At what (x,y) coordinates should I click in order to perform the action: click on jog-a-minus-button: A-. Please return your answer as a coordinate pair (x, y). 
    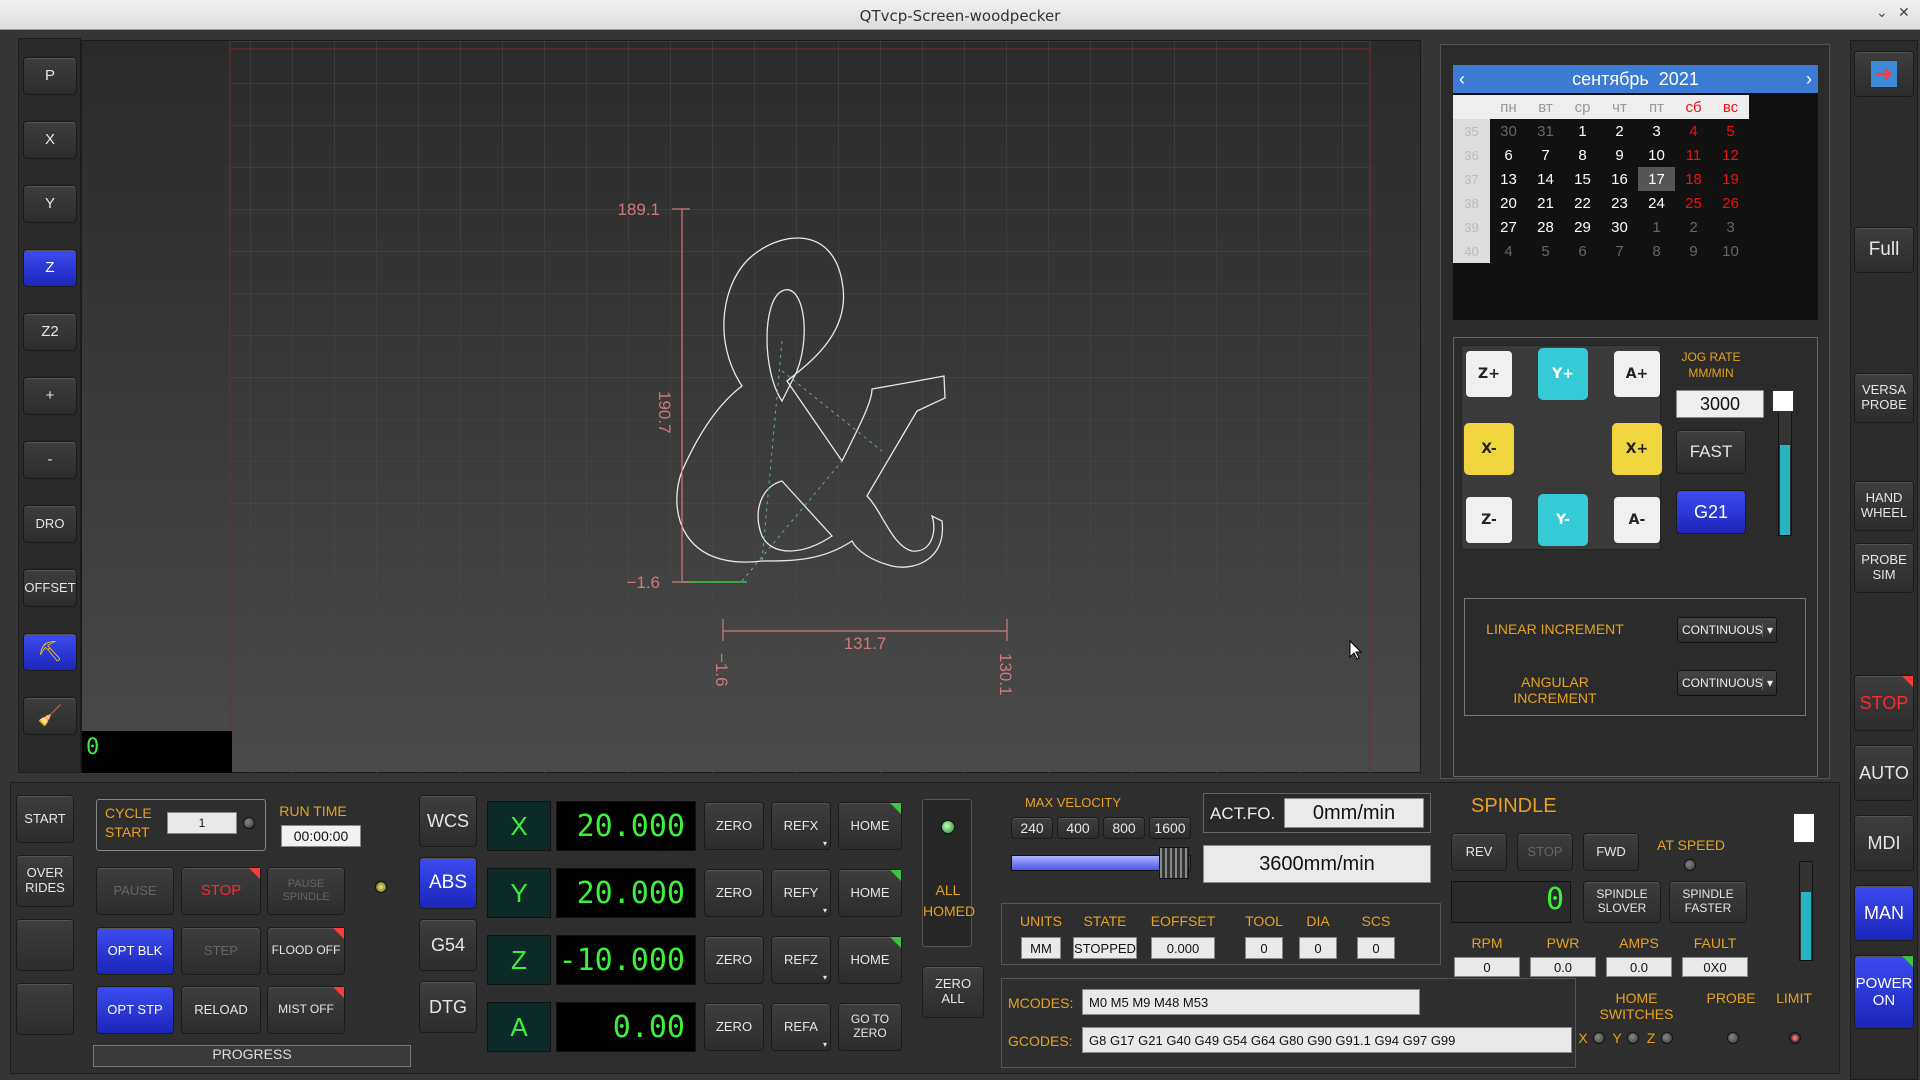
    Looking at the image, I should click on (1637, 520).